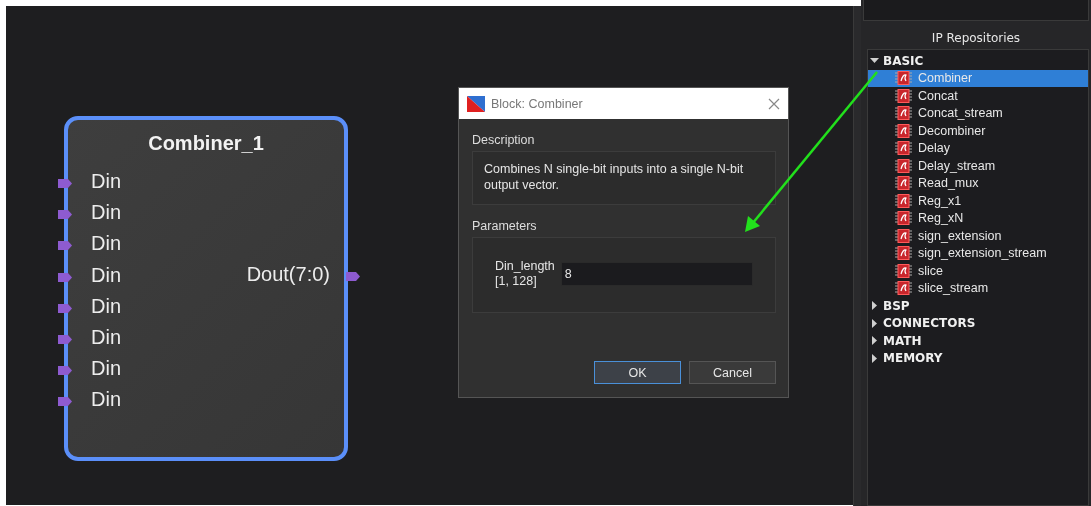 This screenshot has width=1091, height=506. Describe the element at coordinates (978, 323) in the screenshot. I see `tree-category: CONNECTORS` at that location.